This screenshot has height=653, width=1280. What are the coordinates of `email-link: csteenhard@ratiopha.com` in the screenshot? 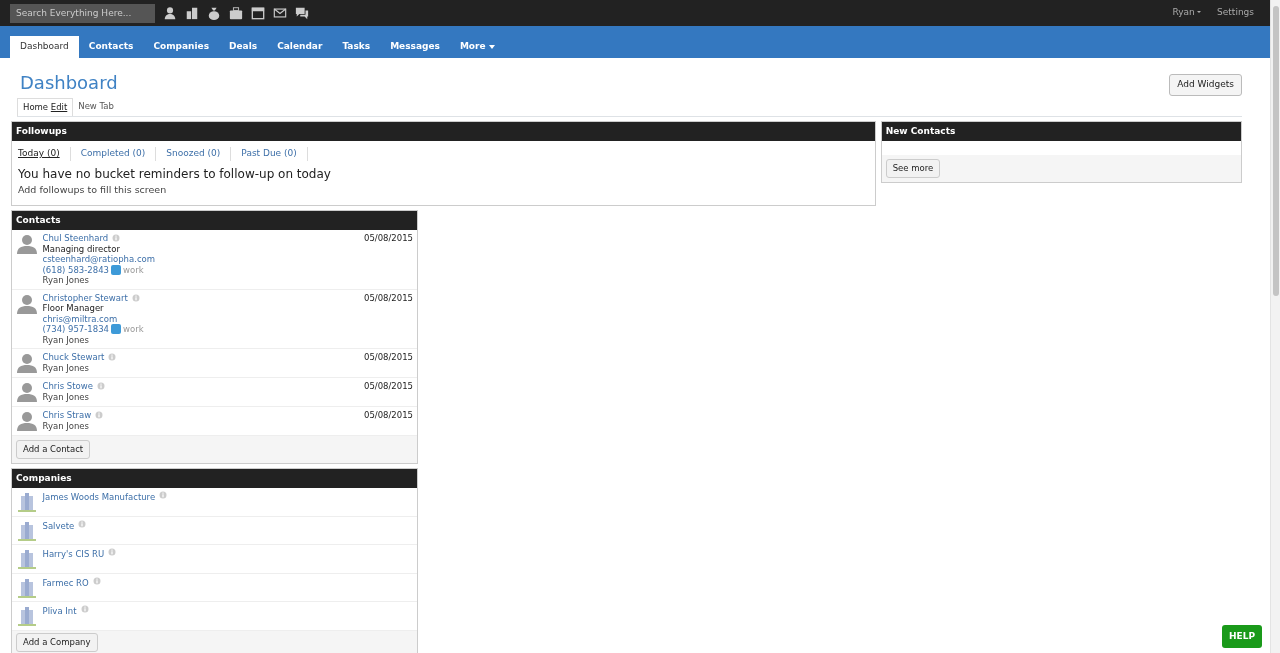 It's located at (99, 259).